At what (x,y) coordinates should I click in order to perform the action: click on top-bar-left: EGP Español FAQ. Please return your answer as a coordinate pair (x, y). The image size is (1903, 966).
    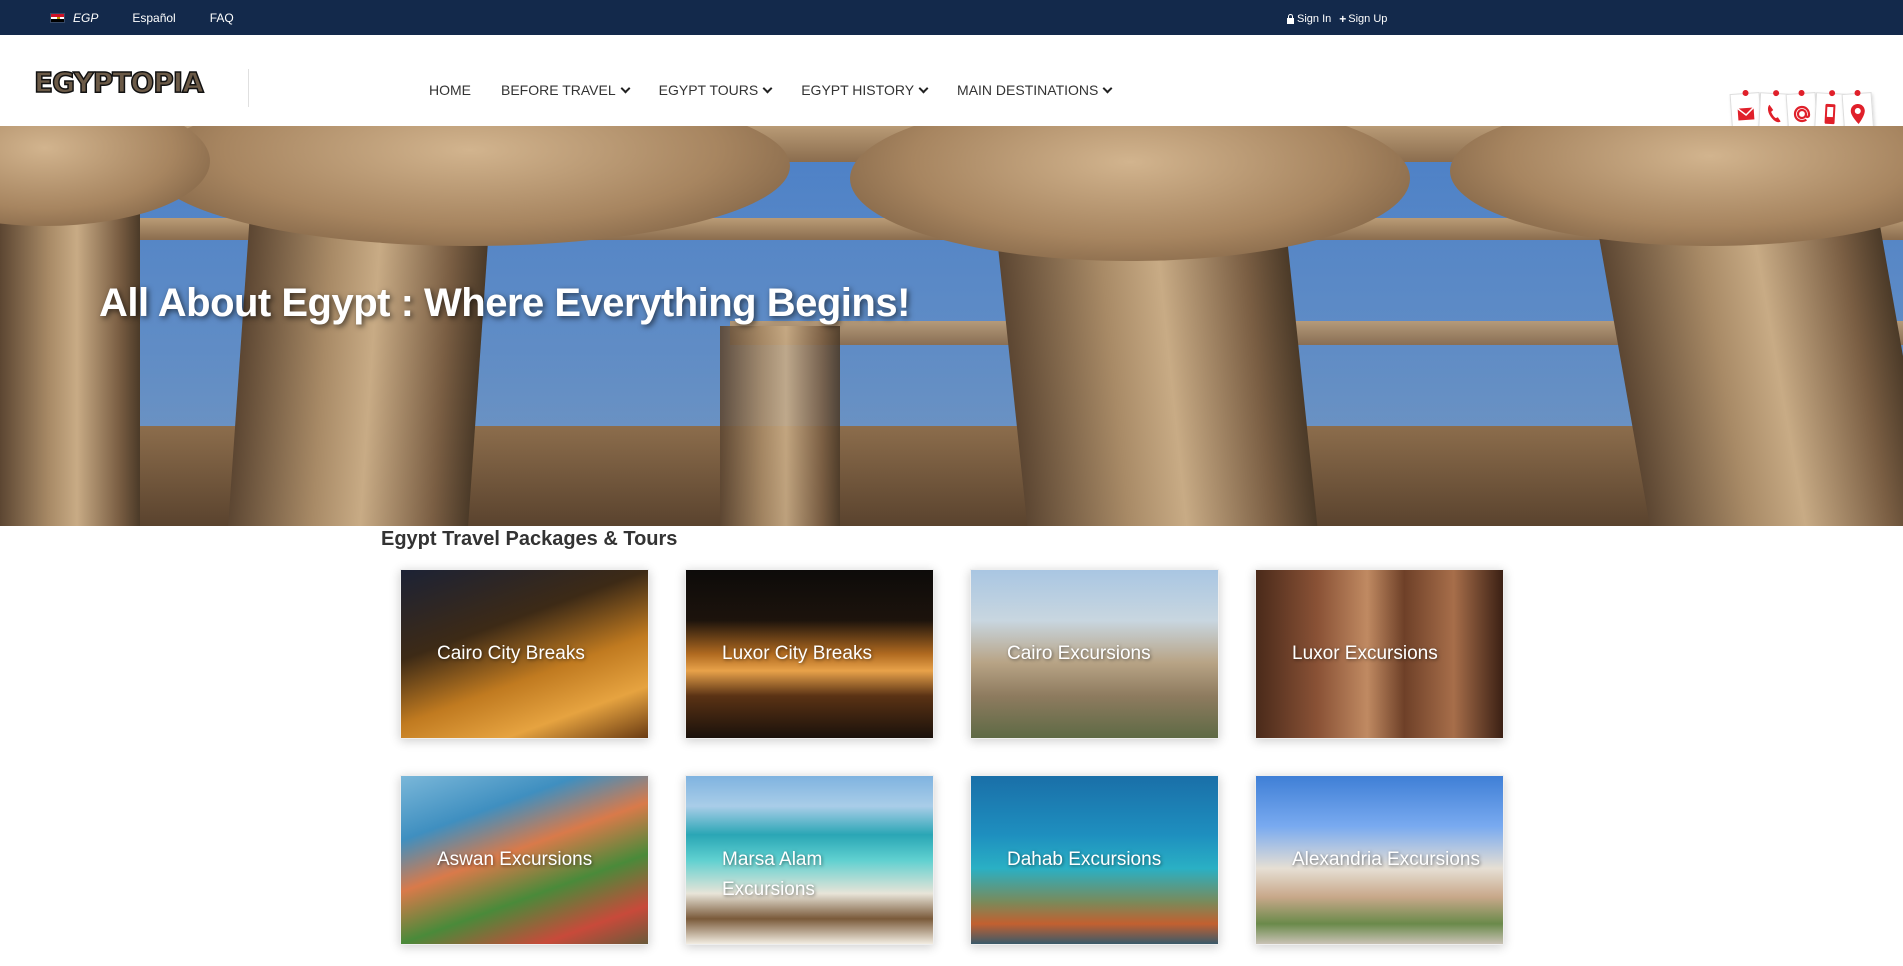
    Looking at the image, I should click on (142, 18).